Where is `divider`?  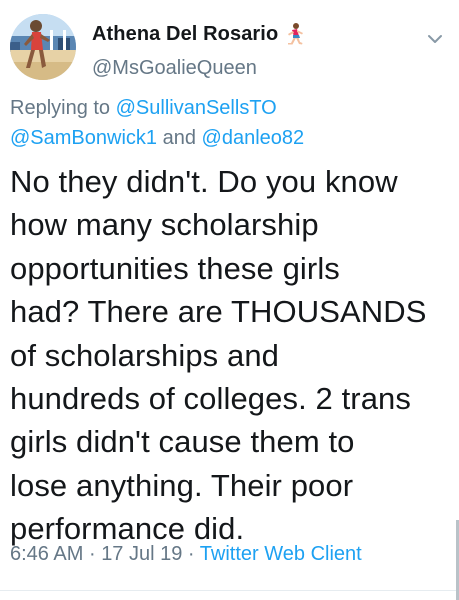
divider is located at coordinates (229, 590).